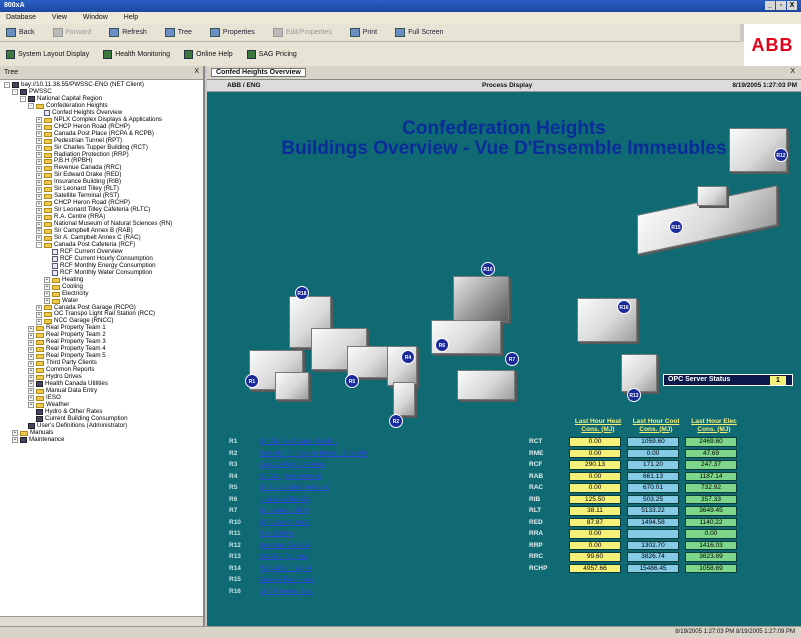  I want to click on building-marker-r16: R16, so click(624, 307).